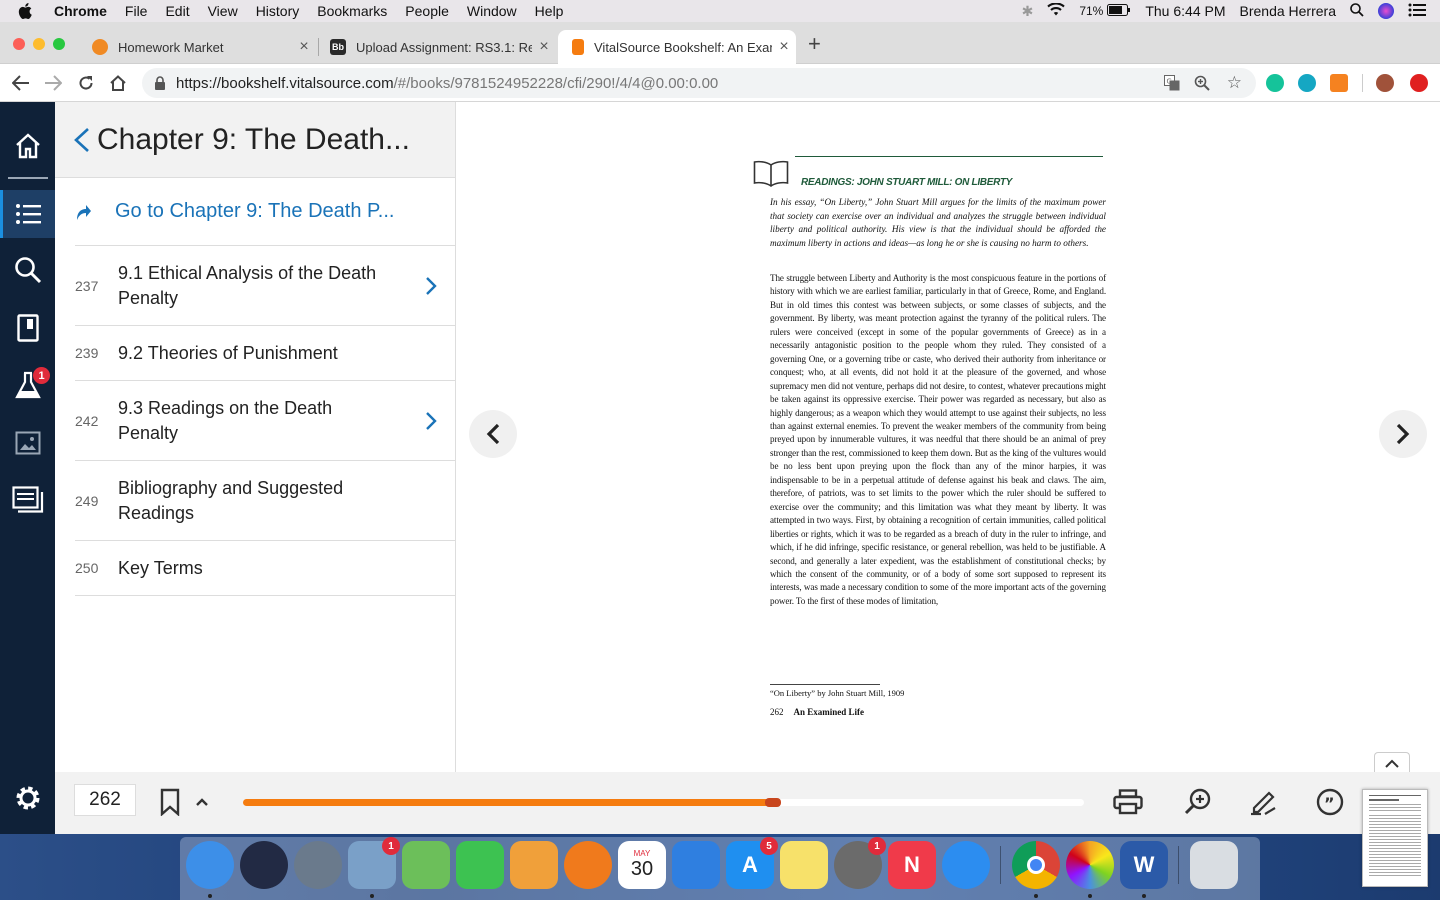 Image resolution: width=1440 pixels, height=900 pixels. I want to click on profile-avatar, so click(1385, 83).